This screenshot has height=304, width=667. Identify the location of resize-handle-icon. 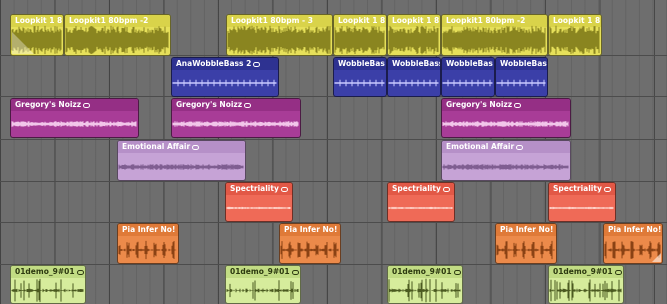
(656, 257).